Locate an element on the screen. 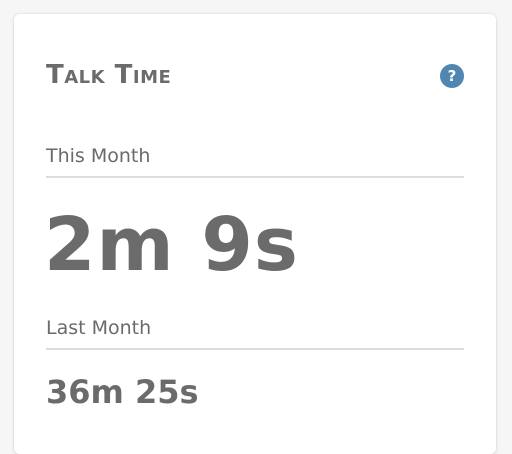 The height and width of the screenshot is (454, 512). last-month-divider is located at coordinates (255, 349).